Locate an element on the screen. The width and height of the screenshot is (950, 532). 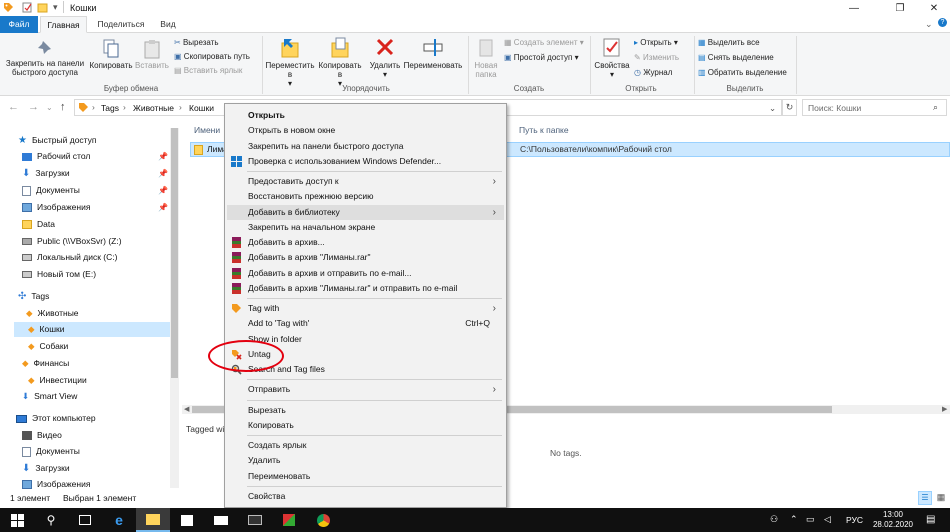
volume-icon: ◁ is located at coordinates (827, 519).